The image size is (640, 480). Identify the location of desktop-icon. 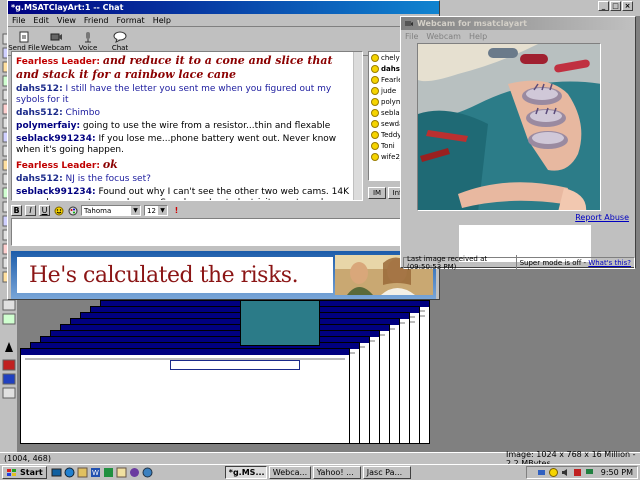
(56, 472).